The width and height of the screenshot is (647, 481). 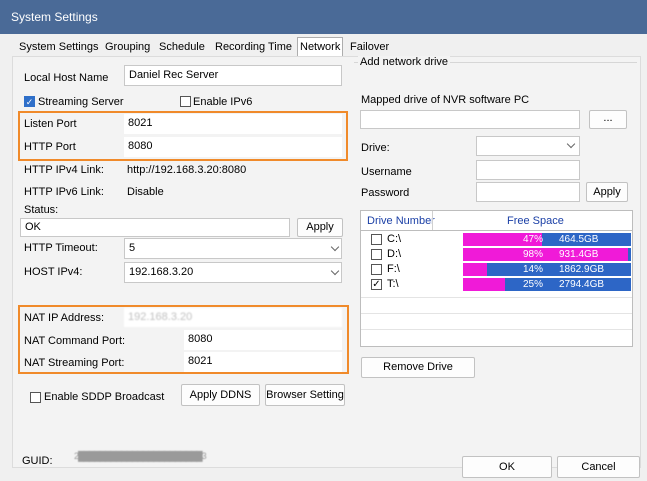 What do you see at coordinates (528, 170) in the screenshot?
I see `username-input` at bounding box center [528, 170].